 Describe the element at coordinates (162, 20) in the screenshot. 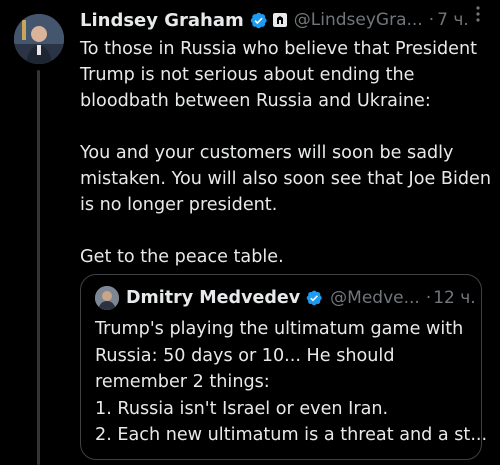

I see `author-name: Lindsey Graham` at that location.